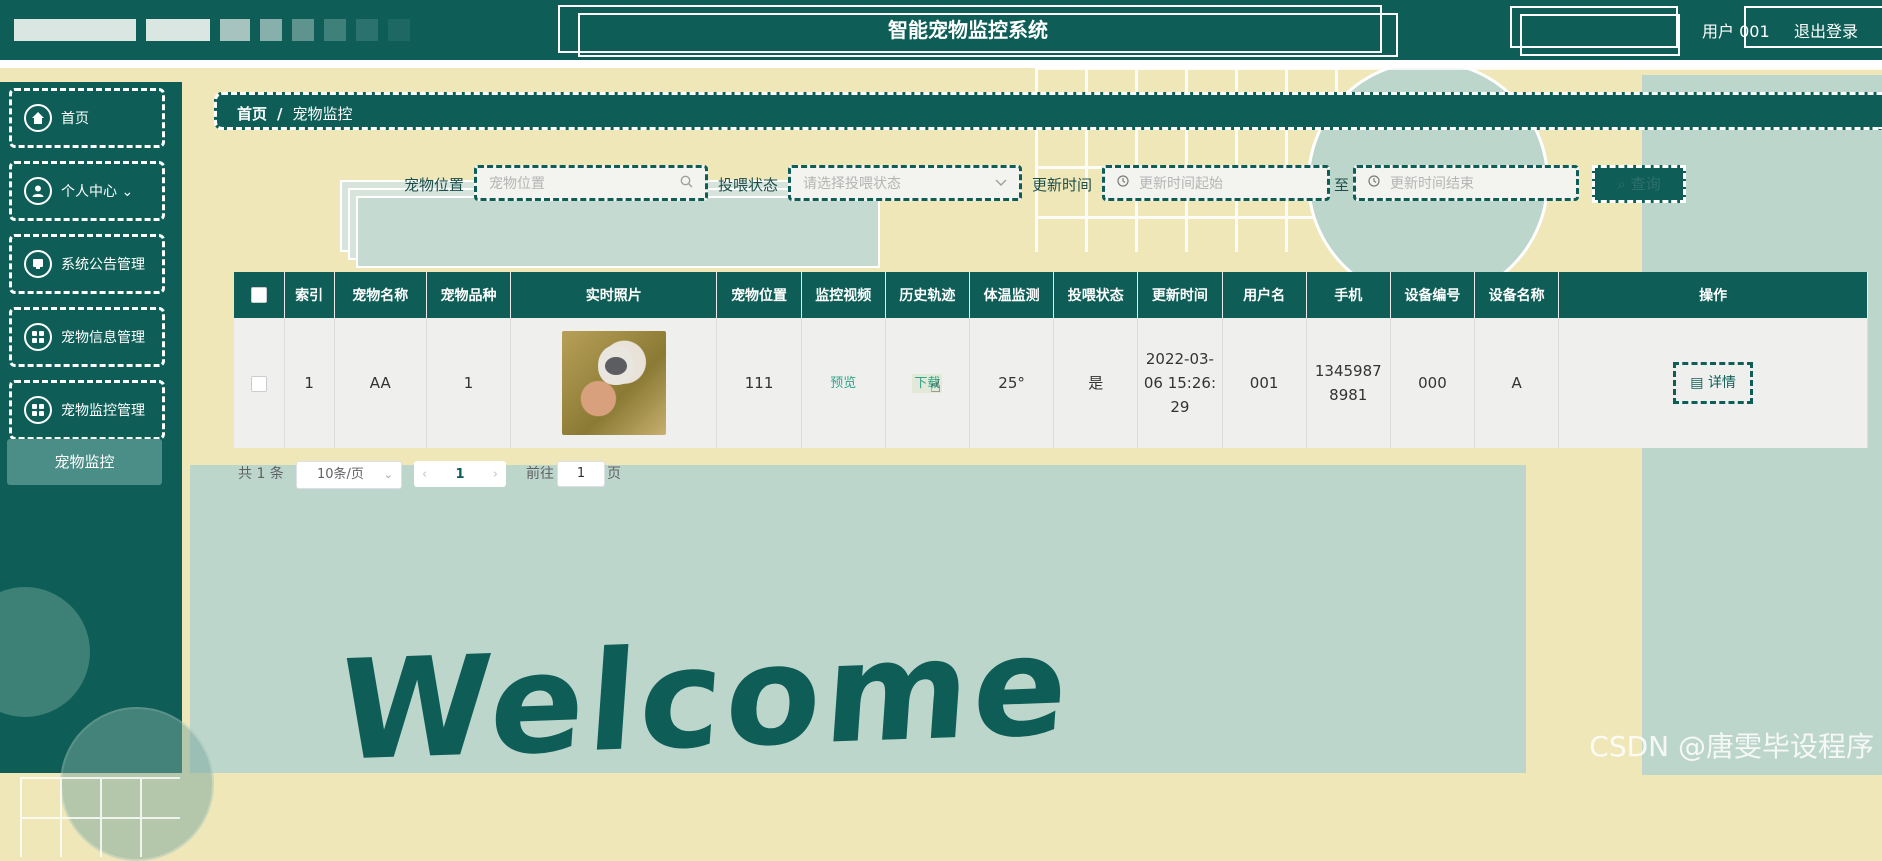 The width and height of the screenshot is (1882, 861). I want to click on document-icon: ▤, so click(1699, 383).